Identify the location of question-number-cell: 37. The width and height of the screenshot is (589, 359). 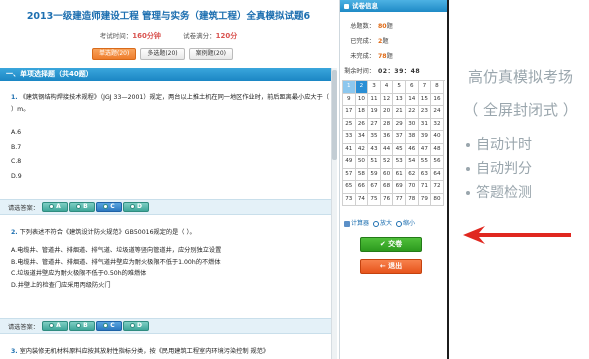
(399, 137).